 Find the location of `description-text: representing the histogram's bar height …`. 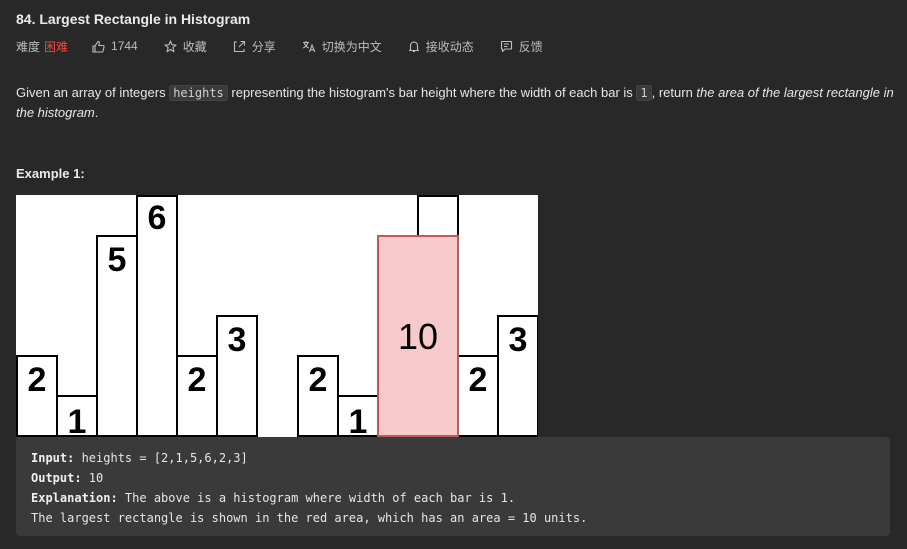

description-text: representing the histogram's bar height … is located at coordinates (432, 92).